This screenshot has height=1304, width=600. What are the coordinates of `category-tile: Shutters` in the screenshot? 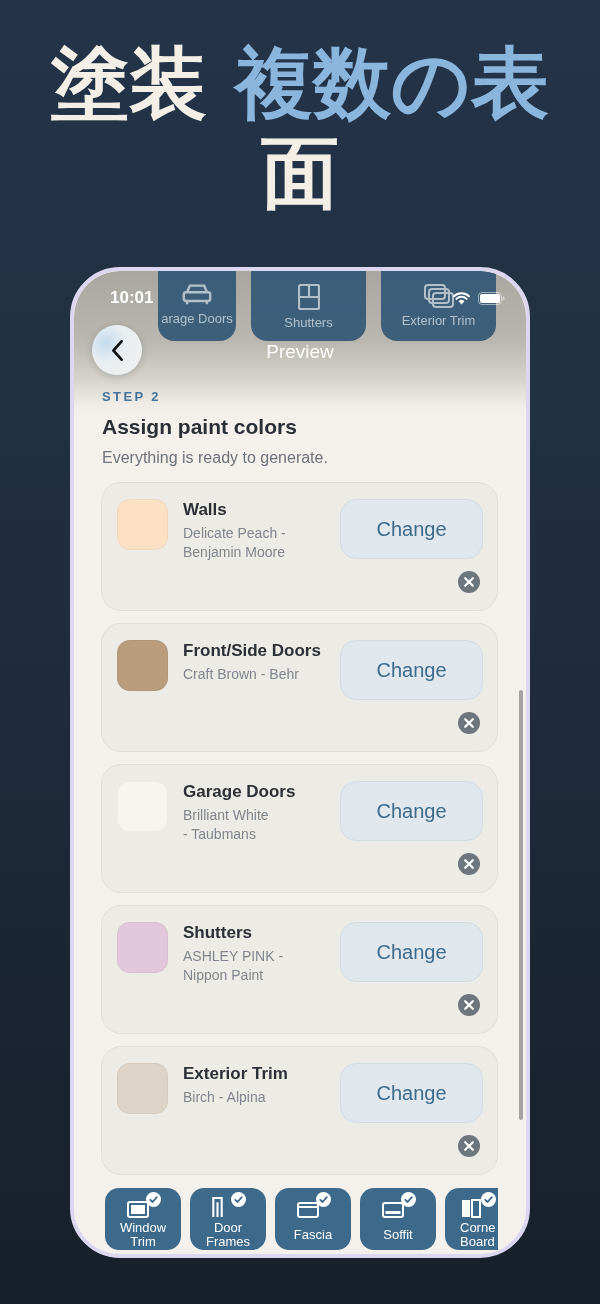 It's located at (308, 306).